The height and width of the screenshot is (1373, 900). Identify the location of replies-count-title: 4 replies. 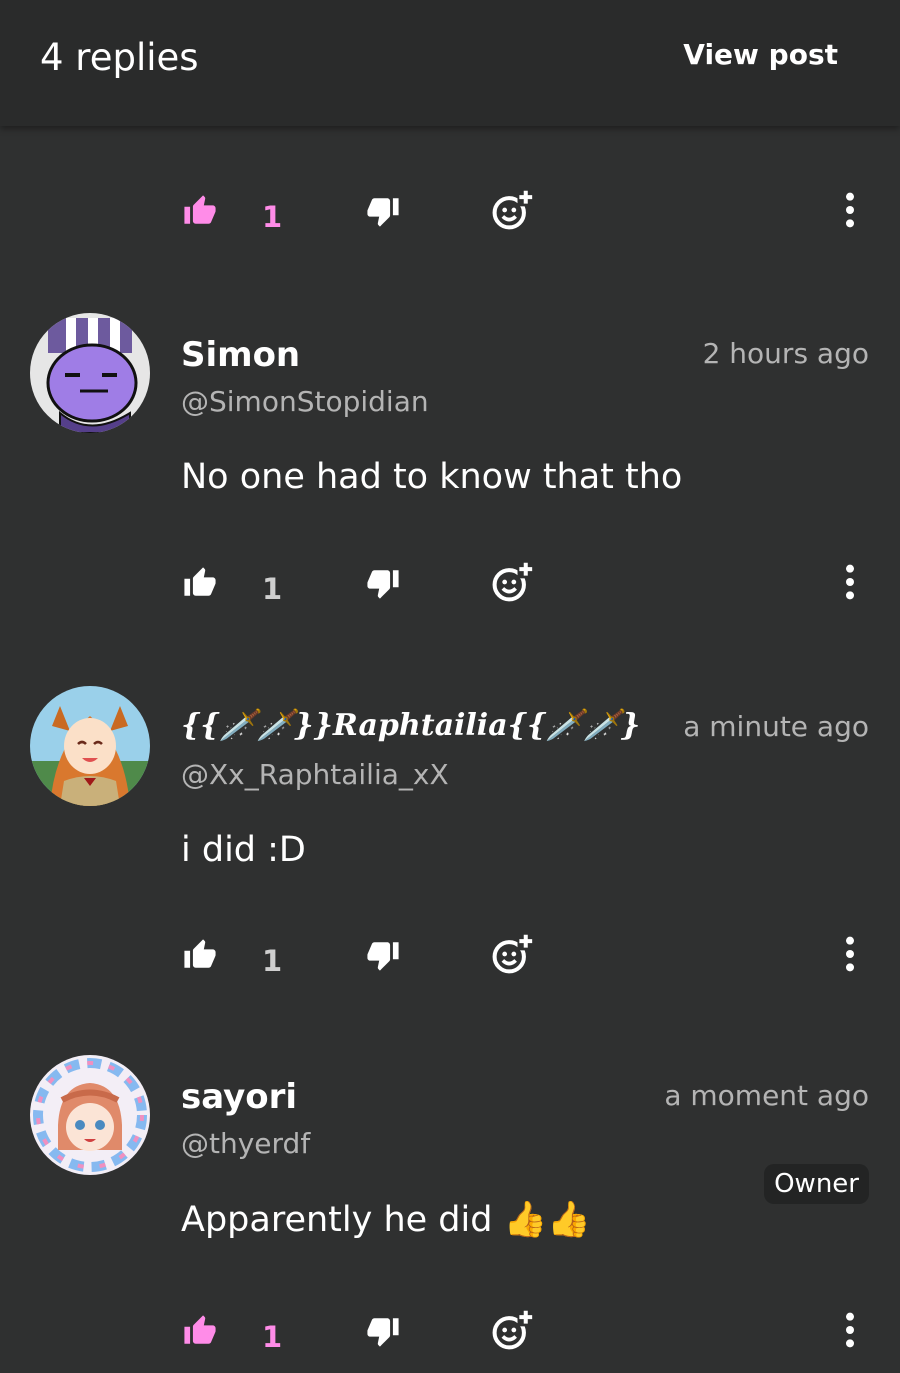
(119, 57).